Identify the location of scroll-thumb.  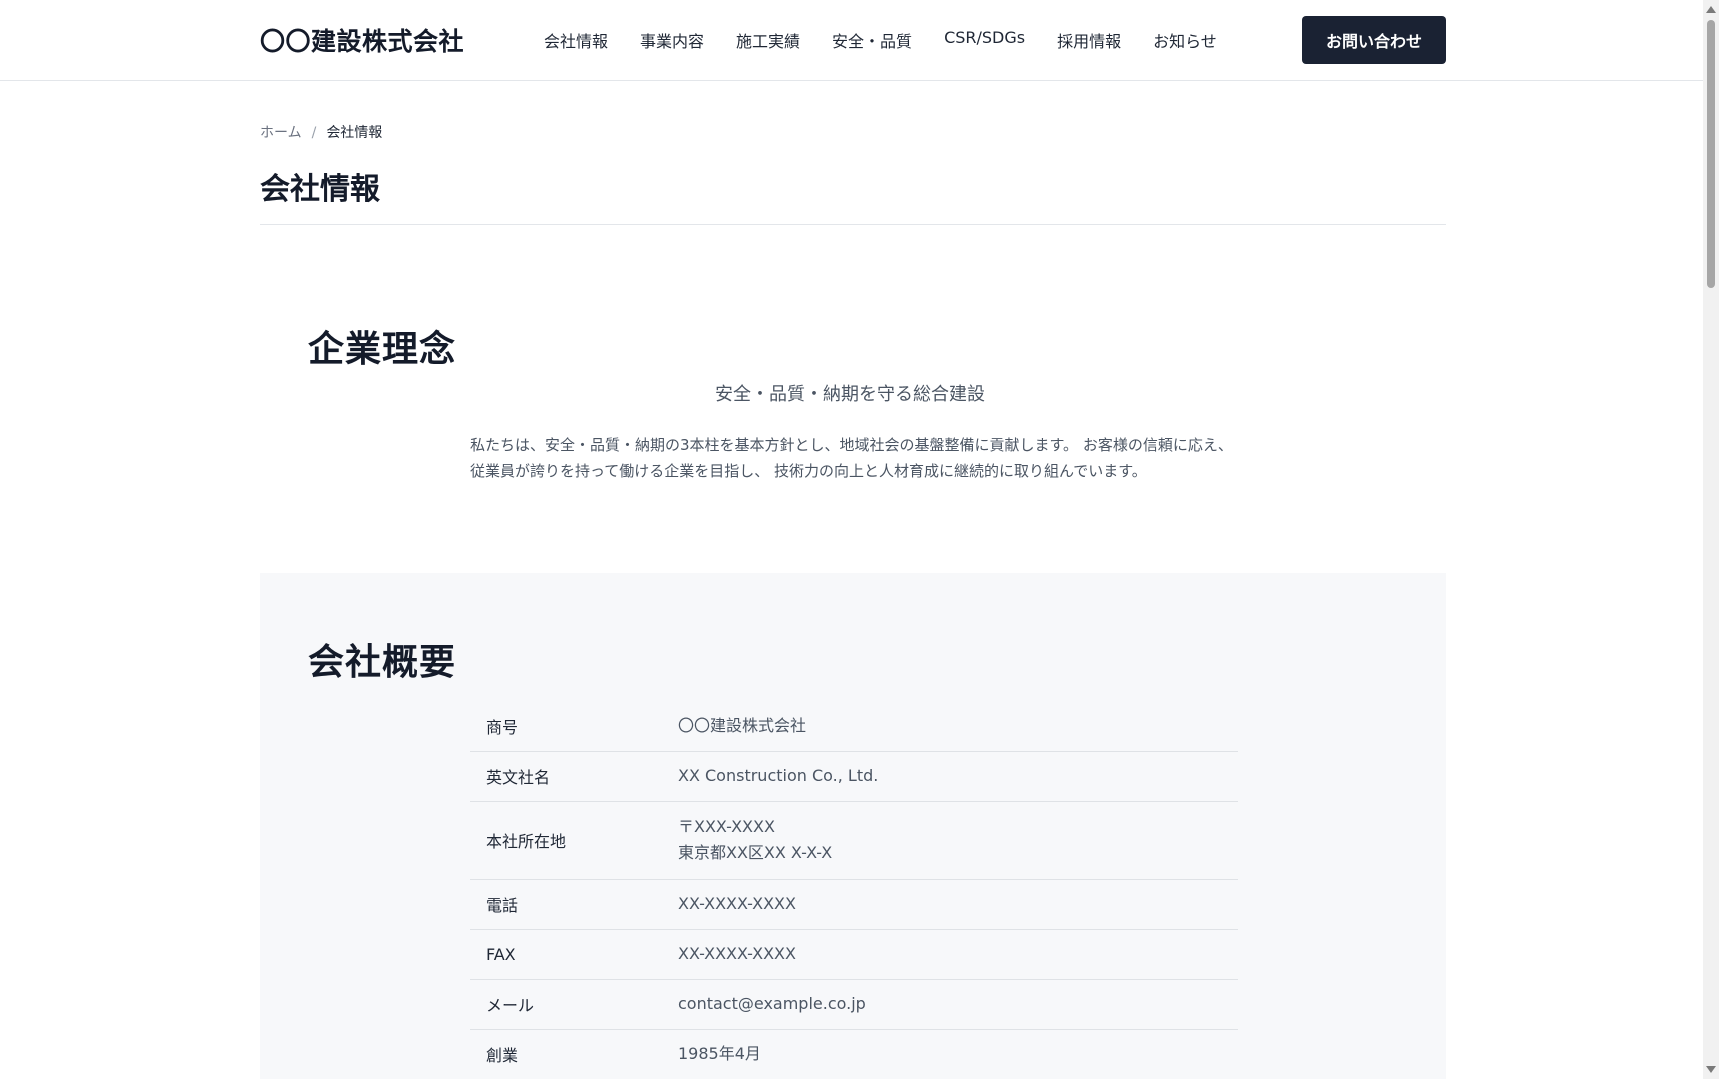
(1711, 154).